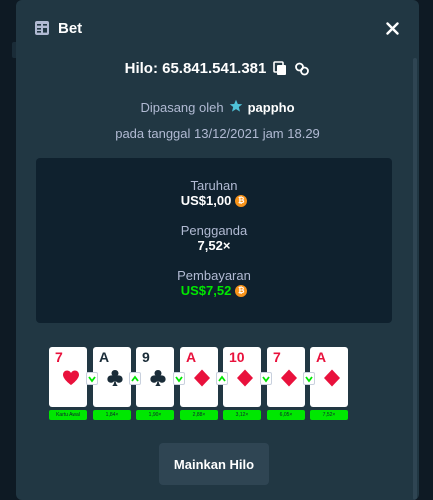  What do you see at coordinates (182, 107) in the screenshot?
I see `placed-by-label: Dipasang oleh` at bounding box center [182, 107].